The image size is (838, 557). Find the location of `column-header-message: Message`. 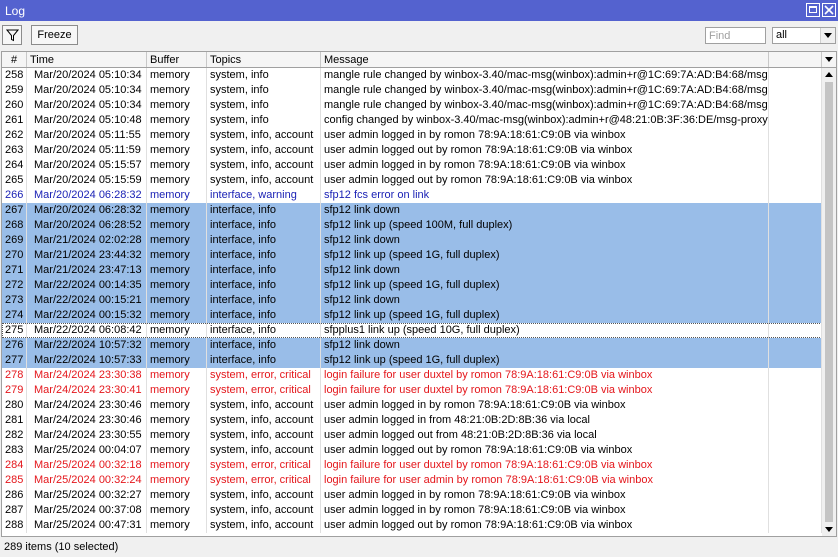

column-header-message: Message is located at coordinates (545, 59).